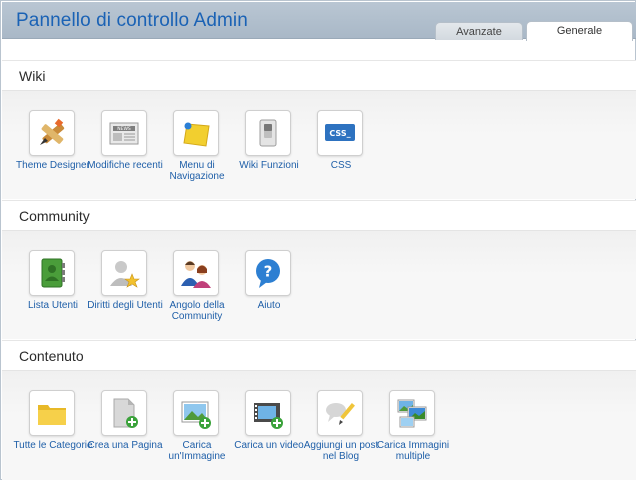 The image size is (636, 480). What do you see at coordinates (53, 445) in the screenshot?
I see `item-label: Tutte le Categorie` at bounding box center [53, 445].